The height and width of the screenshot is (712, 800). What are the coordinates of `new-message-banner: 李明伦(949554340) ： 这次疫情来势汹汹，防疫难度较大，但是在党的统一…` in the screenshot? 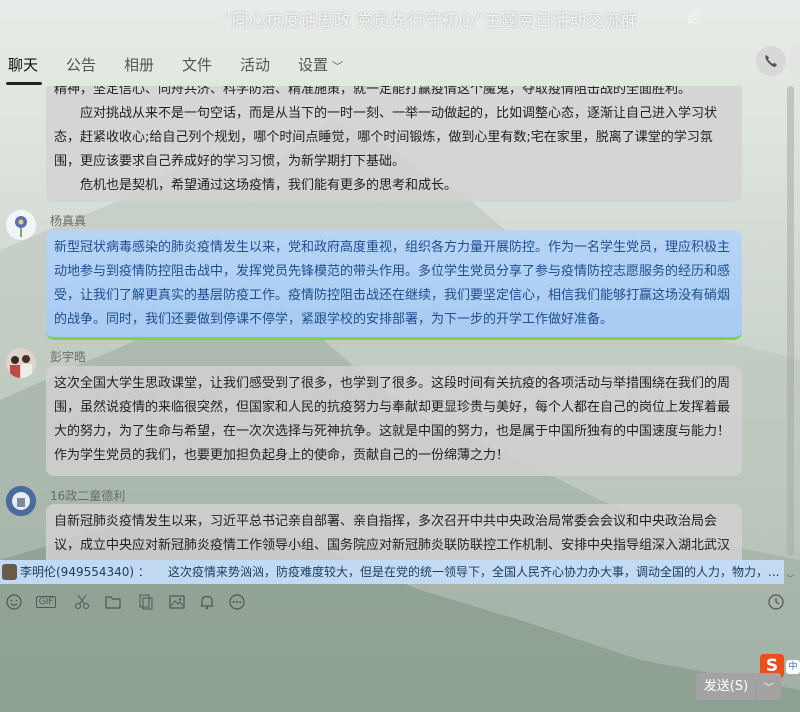 It's located at (392, 572).